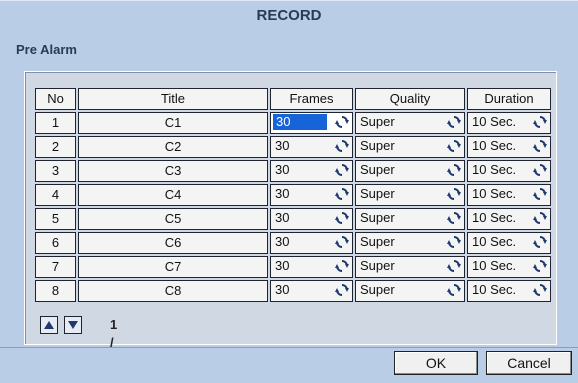 This screenshot has height=383, width=578. What do you see at coordinates (55, 195) in the screenshot?
I see `row-no: 4` at bounding box center [55, 195].